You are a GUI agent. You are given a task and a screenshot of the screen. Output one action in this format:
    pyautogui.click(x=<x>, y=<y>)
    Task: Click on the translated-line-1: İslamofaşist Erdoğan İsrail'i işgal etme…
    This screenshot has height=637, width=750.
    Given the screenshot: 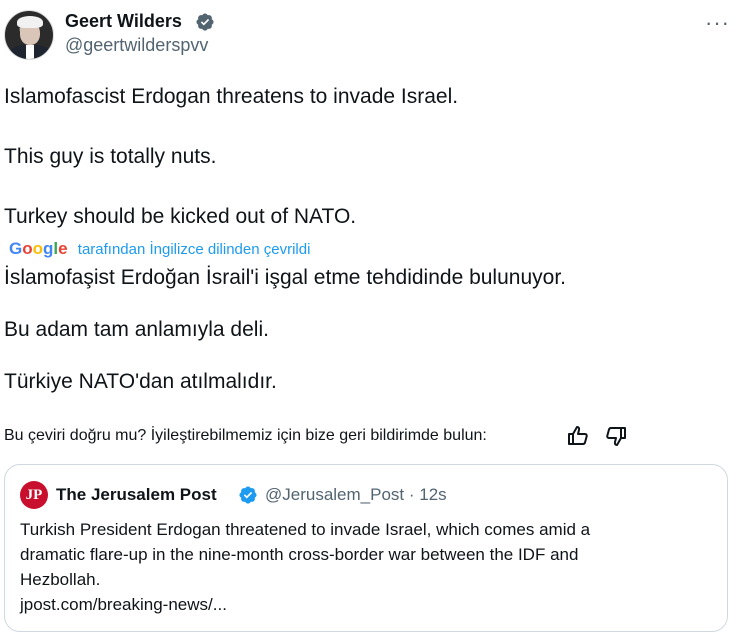 What is the action you would take?
    pyautogui.click(x=285, y=277)
    